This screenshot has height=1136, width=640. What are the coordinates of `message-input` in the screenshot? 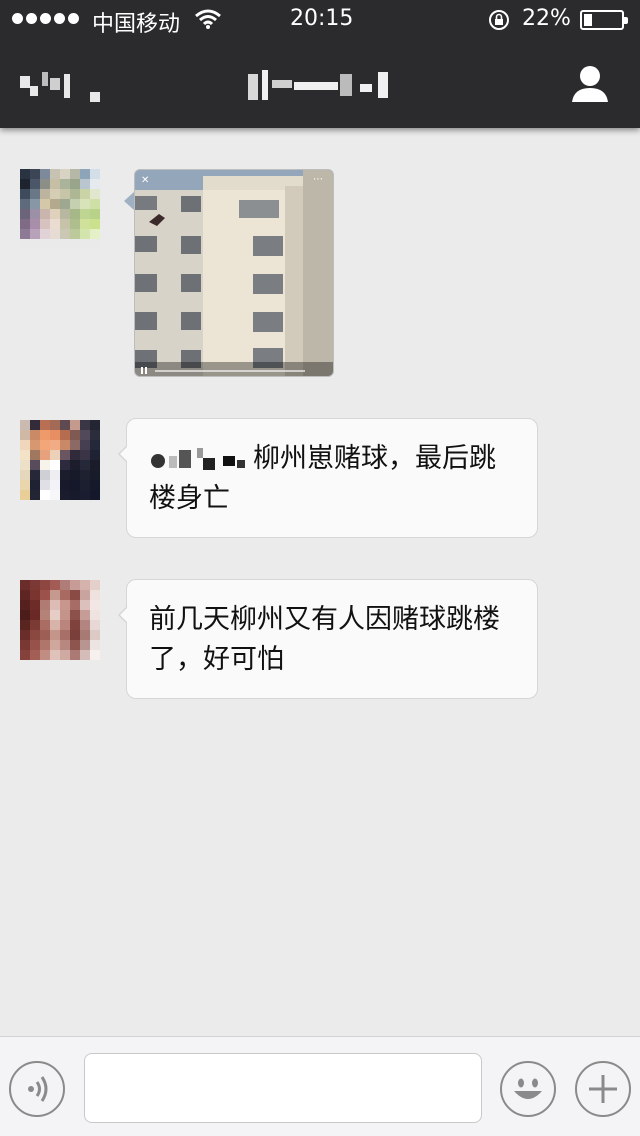 It's located at (283, 1088).